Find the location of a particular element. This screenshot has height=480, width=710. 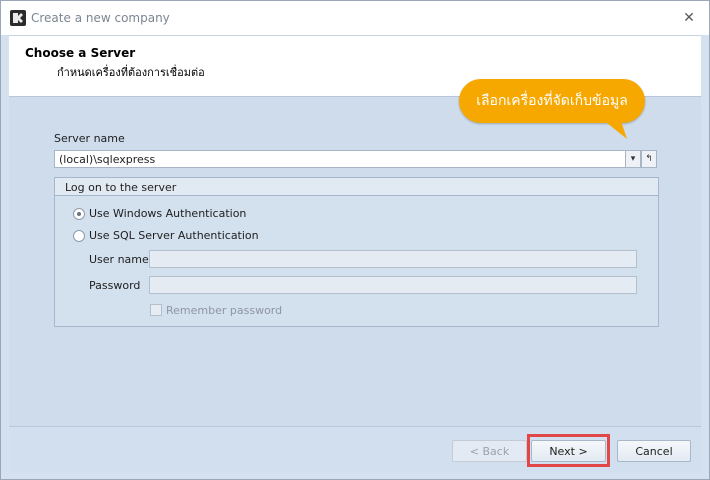

title-bar: Create a new company ✕ is located at coordinates (355, 18).